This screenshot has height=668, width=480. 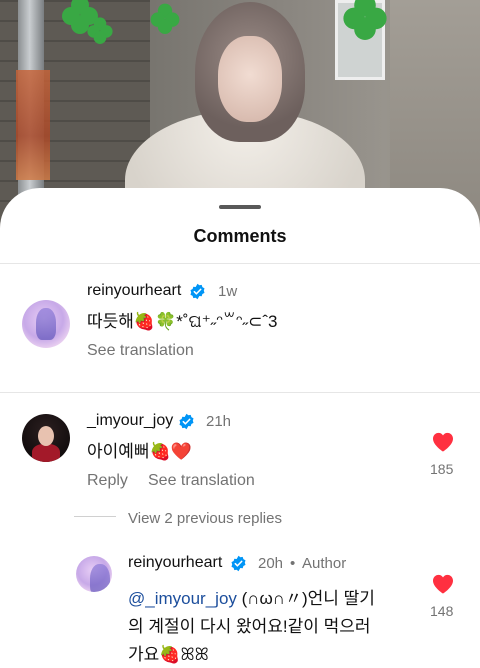 I want to click on comment-text: 아이예뻐🍓❤️, so click(x=139, y=451).